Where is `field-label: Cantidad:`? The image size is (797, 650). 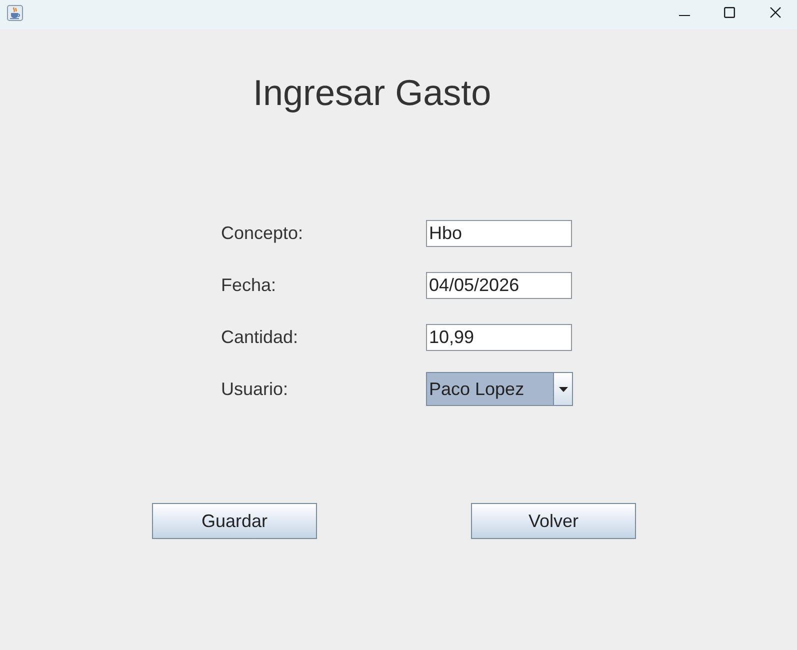
field-label: Cantidad: is located at coordinates (259, 337).